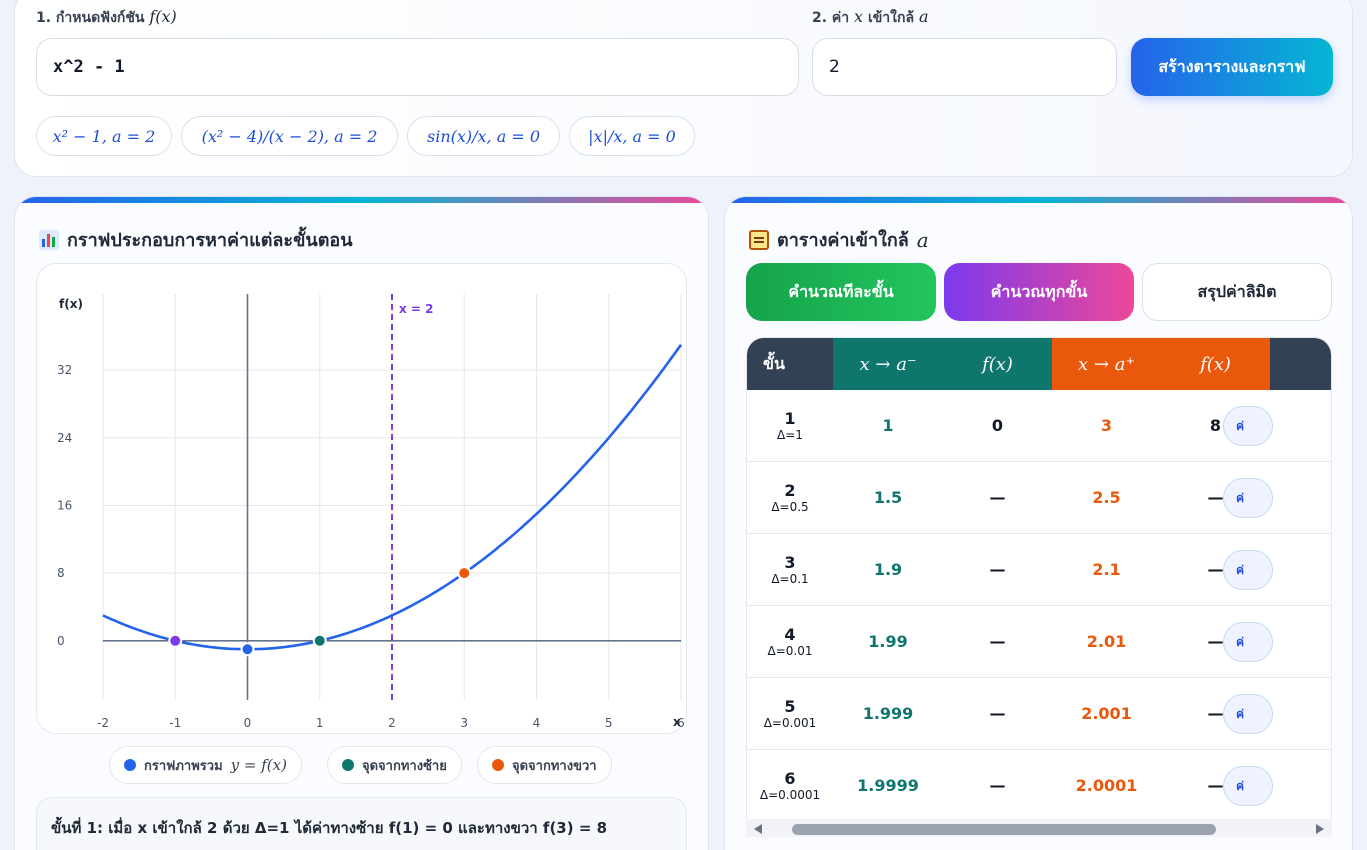 This screenshot has height=850, width=1367. I want to click on table-row: 4 Δ=0.01 1.99 — 2.01 — ค่, so click(1039, 642).